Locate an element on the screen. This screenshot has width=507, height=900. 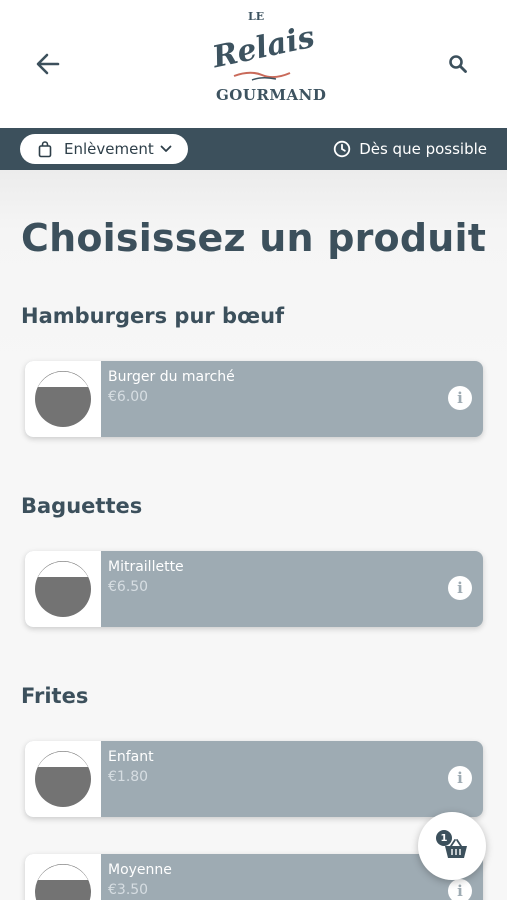
section-title: Hamburgers pur bœuf is located at coordinates (153, 316).